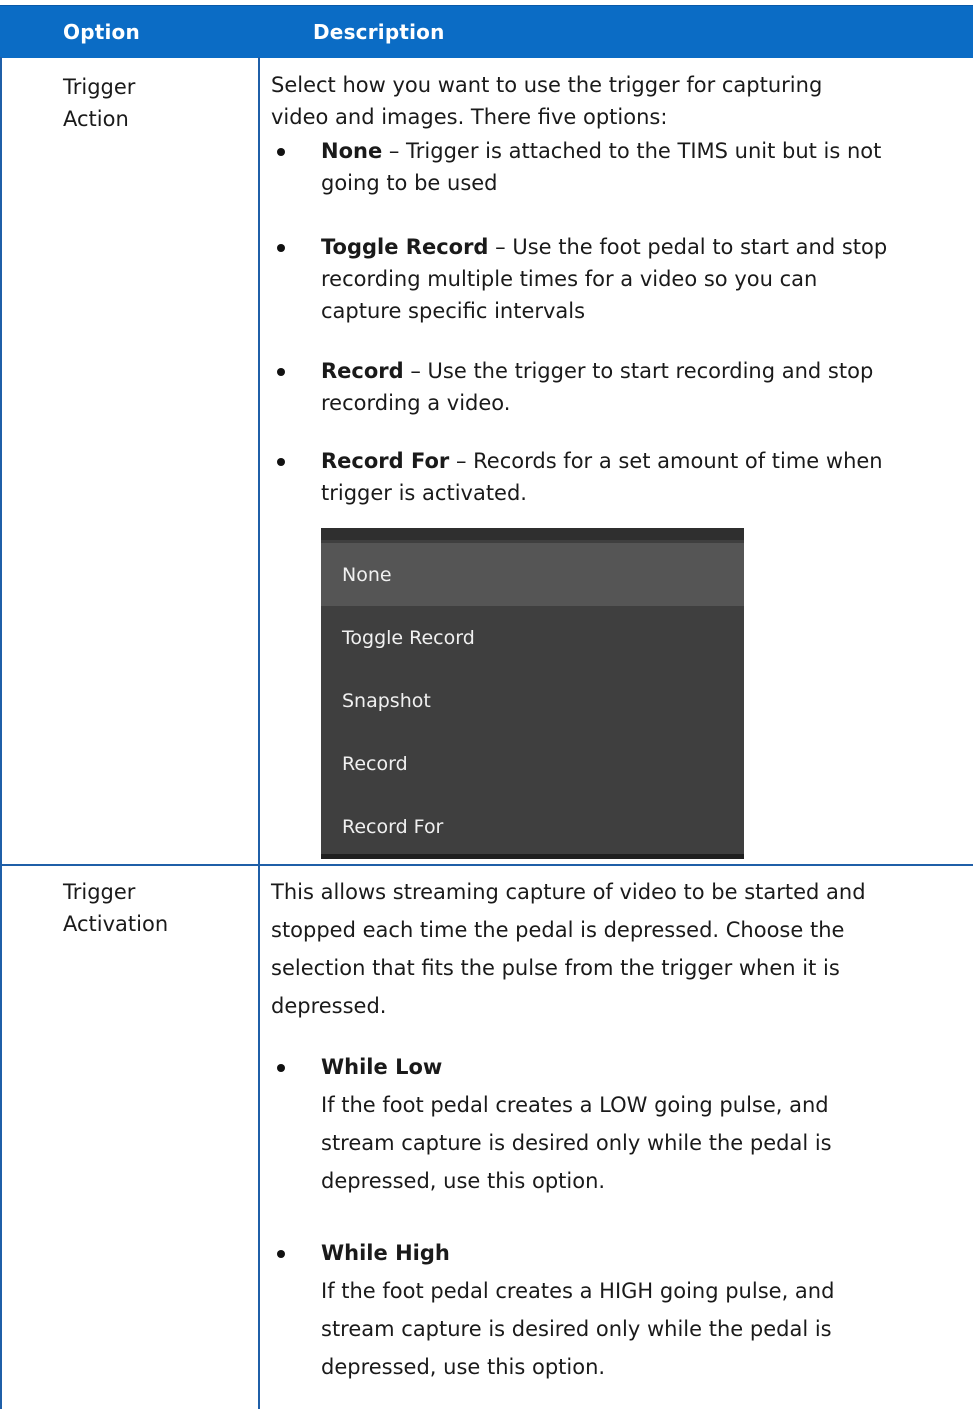  Describe the element at coordinates (99, 103) in the screenshot. I see `option-trigger-action: Trigger Action` at that location.